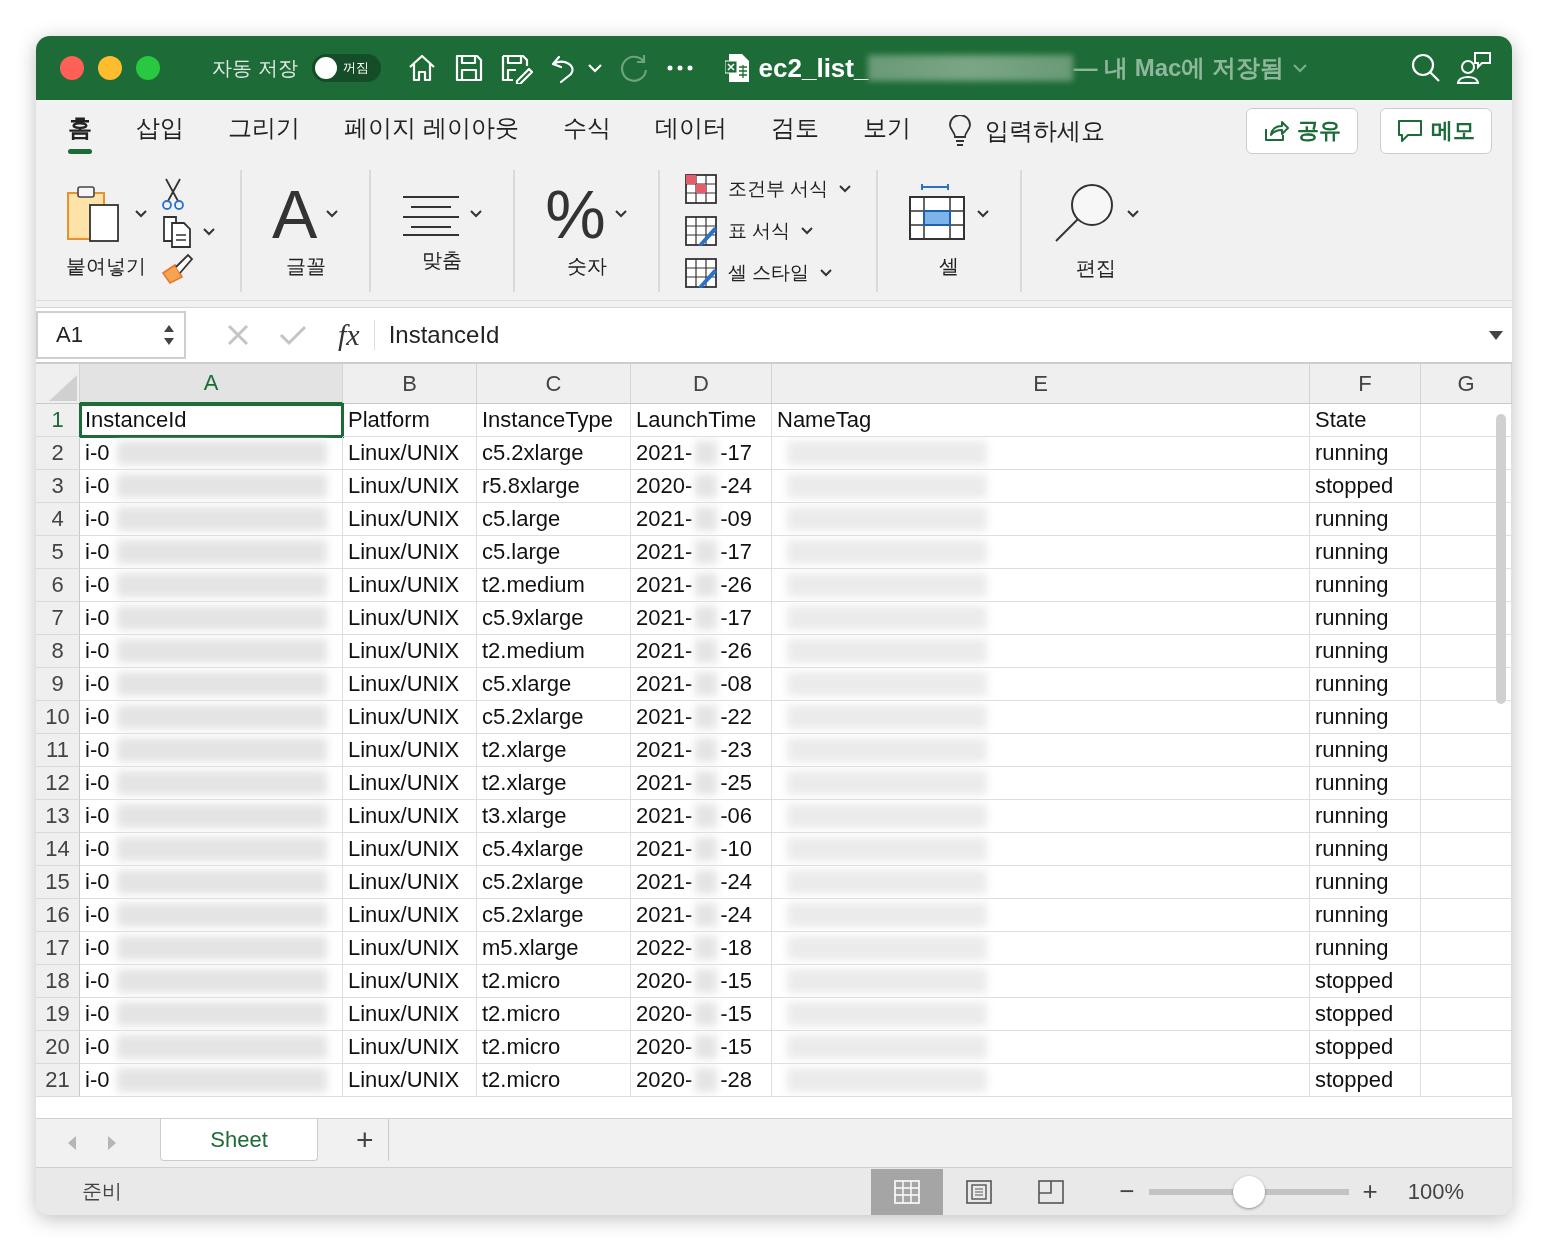 This screenshot has height=1252, width=1548. What do you see at coordinates (554, 384) in the screenshot?
I see `column-header: C` at bounding box center [554, 384].